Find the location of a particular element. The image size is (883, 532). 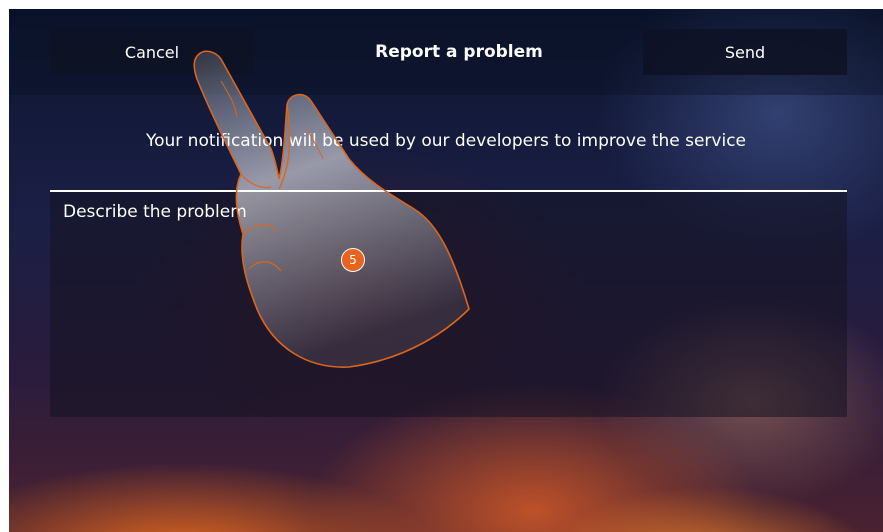

cancel-button: Cancel is located at coordinates (152, 52).